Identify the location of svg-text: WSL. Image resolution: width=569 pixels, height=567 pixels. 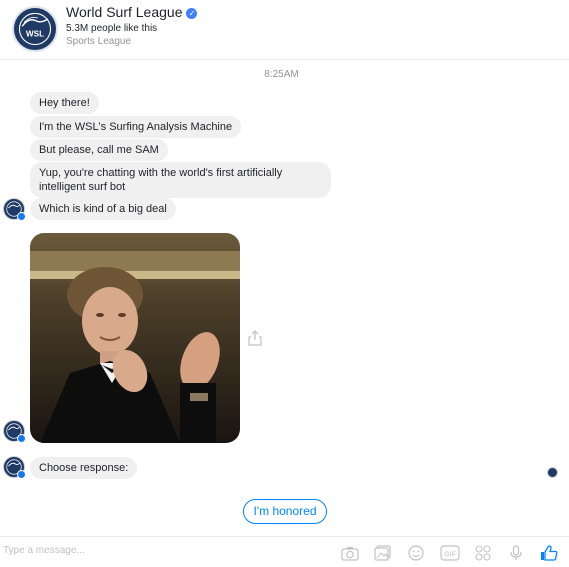
(35, 33).